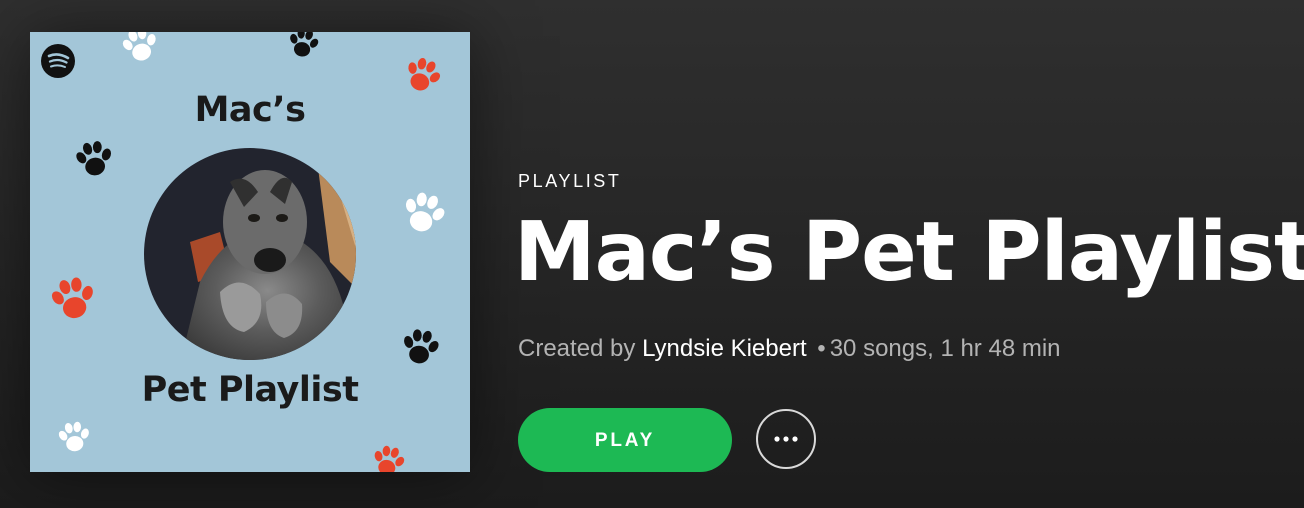  I want to click on cover-title-line2: Pet Playlist, so click(250, 390).